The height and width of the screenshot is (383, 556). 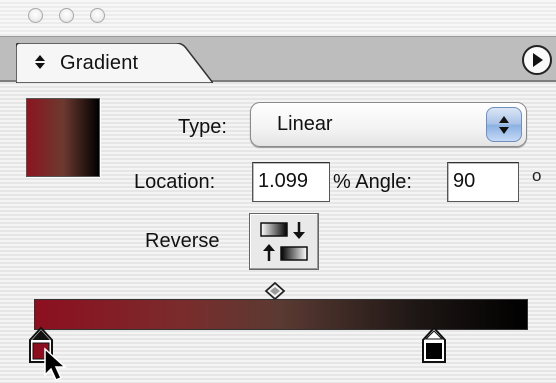 I want to click on close-window-button, so click(x=35, y=15).